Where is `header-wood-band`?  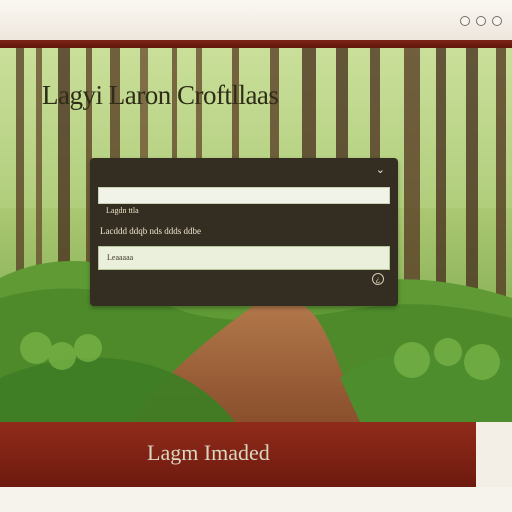
header-wood-band is located at coordinates (256, 44).